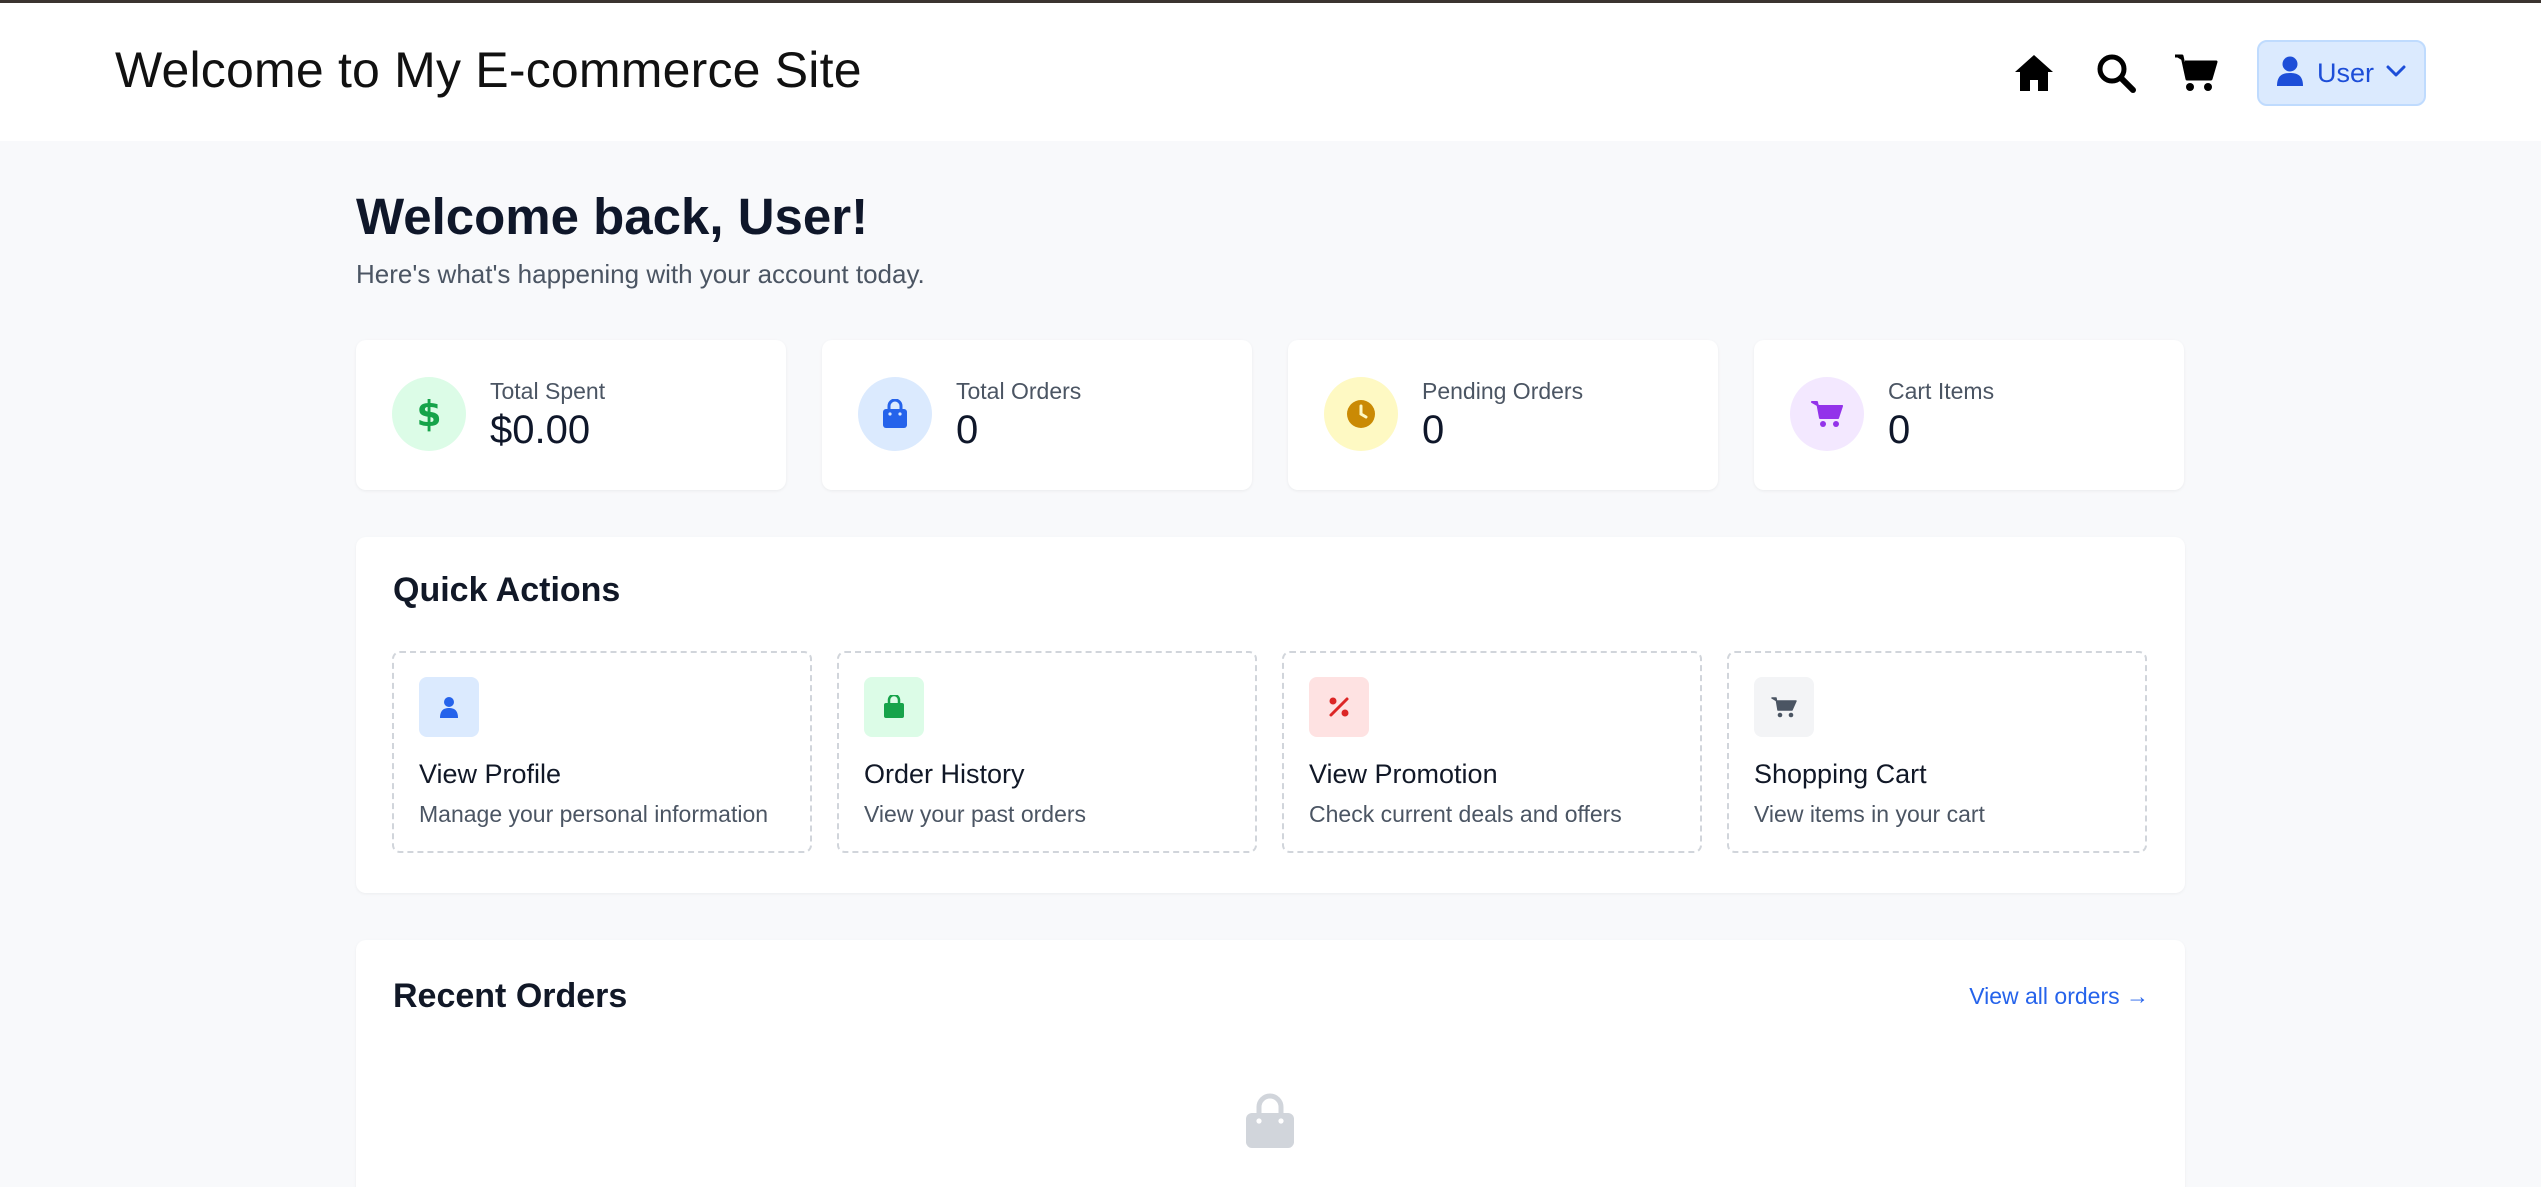 Image resolution: width=2541 pixels, height=1187 pixels. What do you see at coordinates (1361, 414) in the screenshot?
I see `clock-icon` at bounding box center [1361, 414].